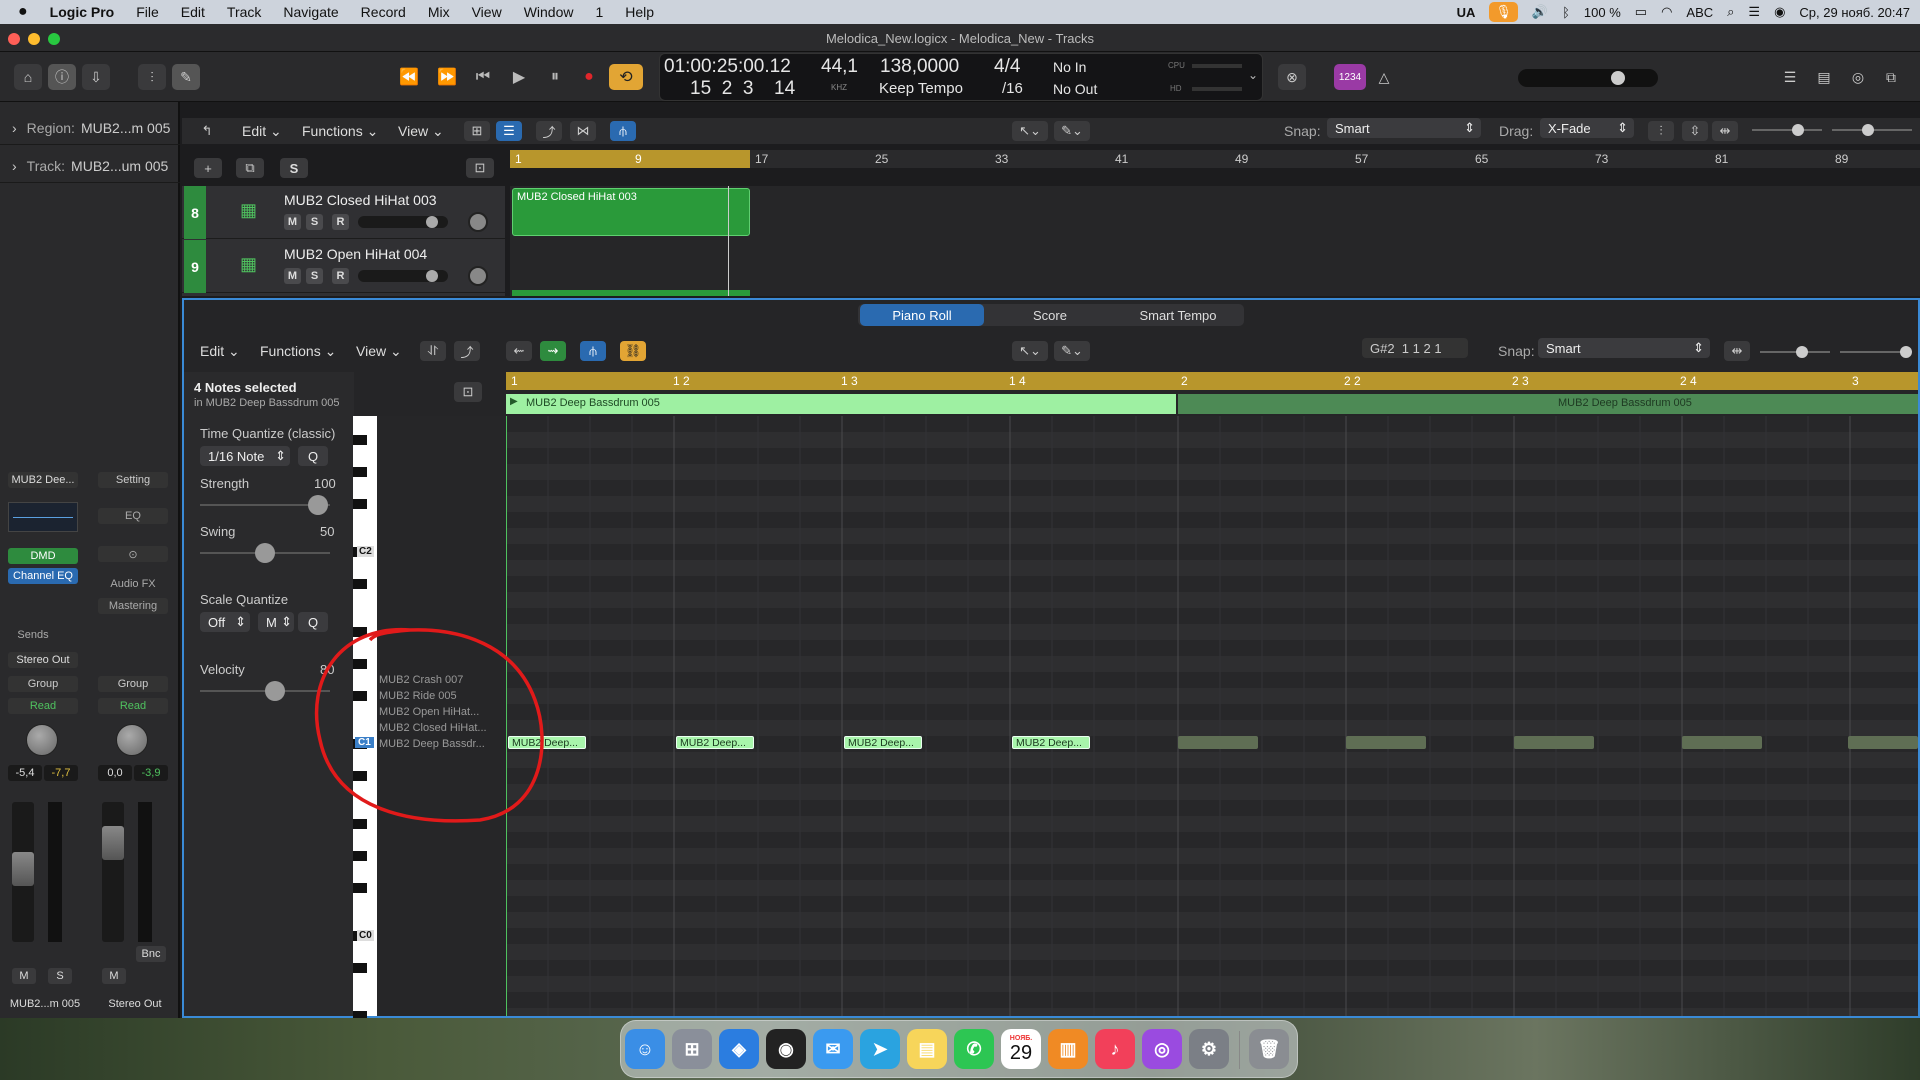 The image size is (1920, 1080). What do you see at coordinates (478, 276) in the screenshot?
I see `track-pan-knob` at bounding box center [478, 276].